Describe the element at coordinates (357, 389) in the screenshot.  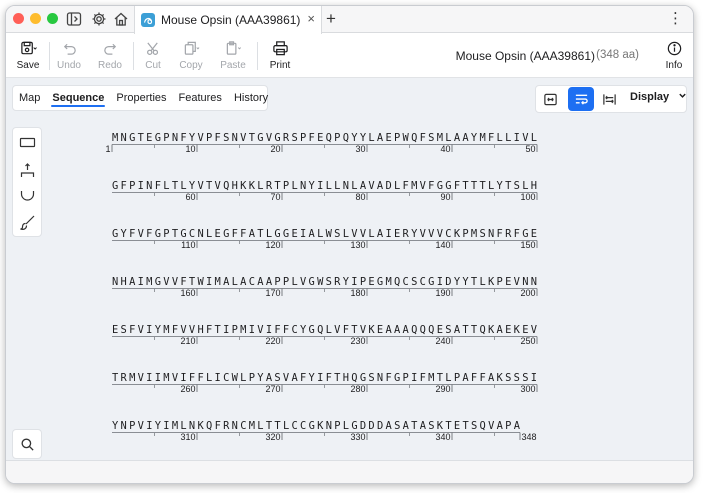
I see `position-label: 280` at that location.